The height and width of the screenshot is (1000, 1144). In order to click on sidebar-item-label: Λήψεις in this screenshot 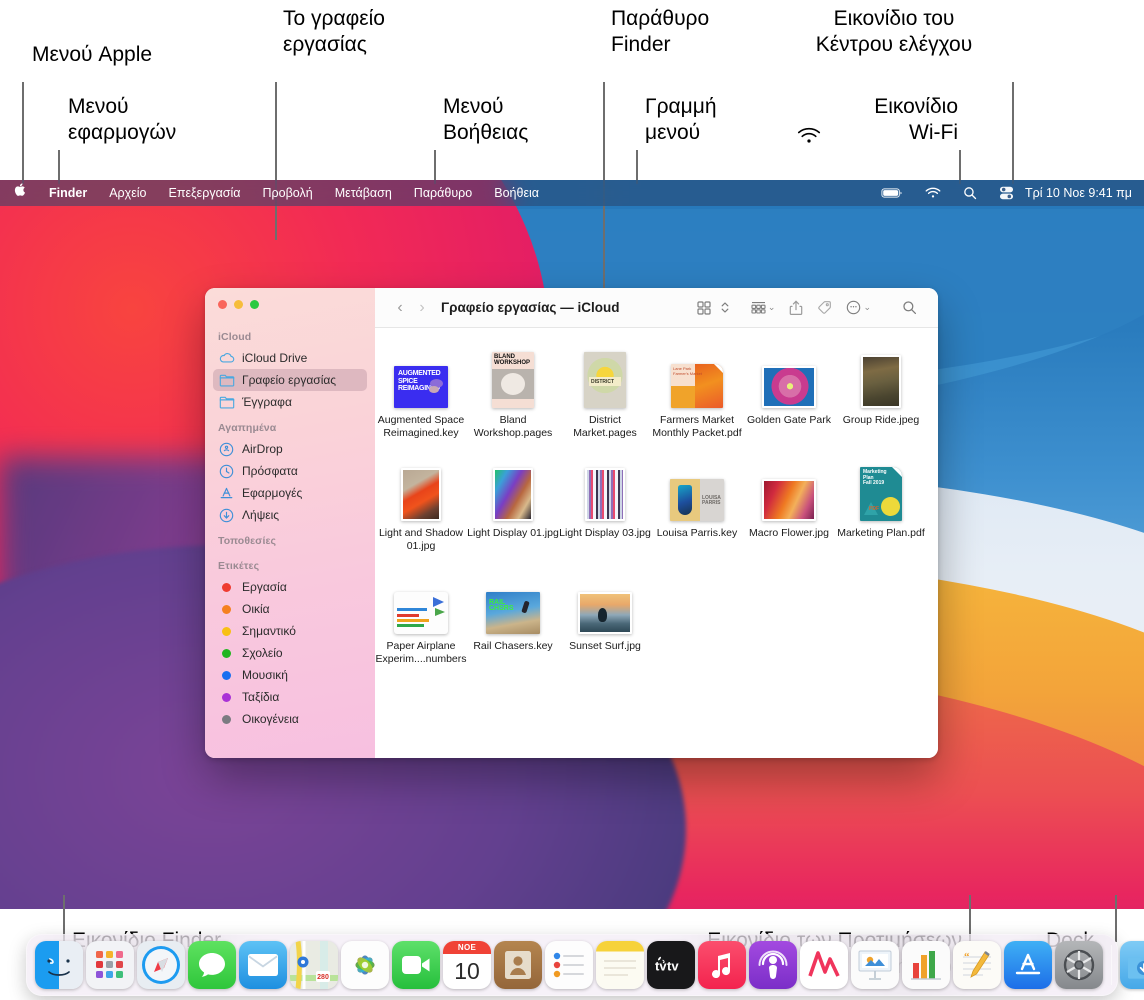, I will do `click(261, 515)`.